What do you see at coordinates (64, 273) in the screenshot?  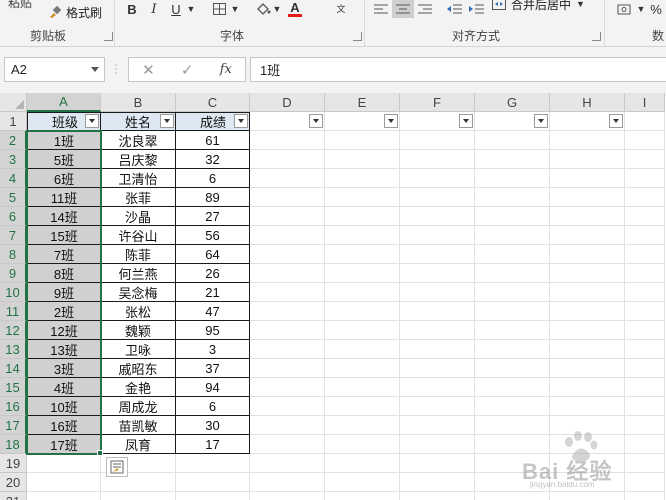 I see `table-cell: 8班` at bounding box center [64, 273].